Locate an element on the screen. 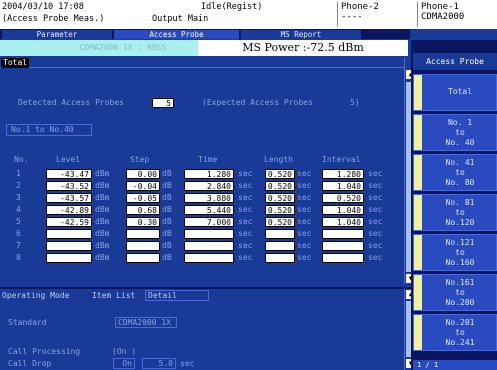  softkey-total: Total is located at coordinates (455, 92).